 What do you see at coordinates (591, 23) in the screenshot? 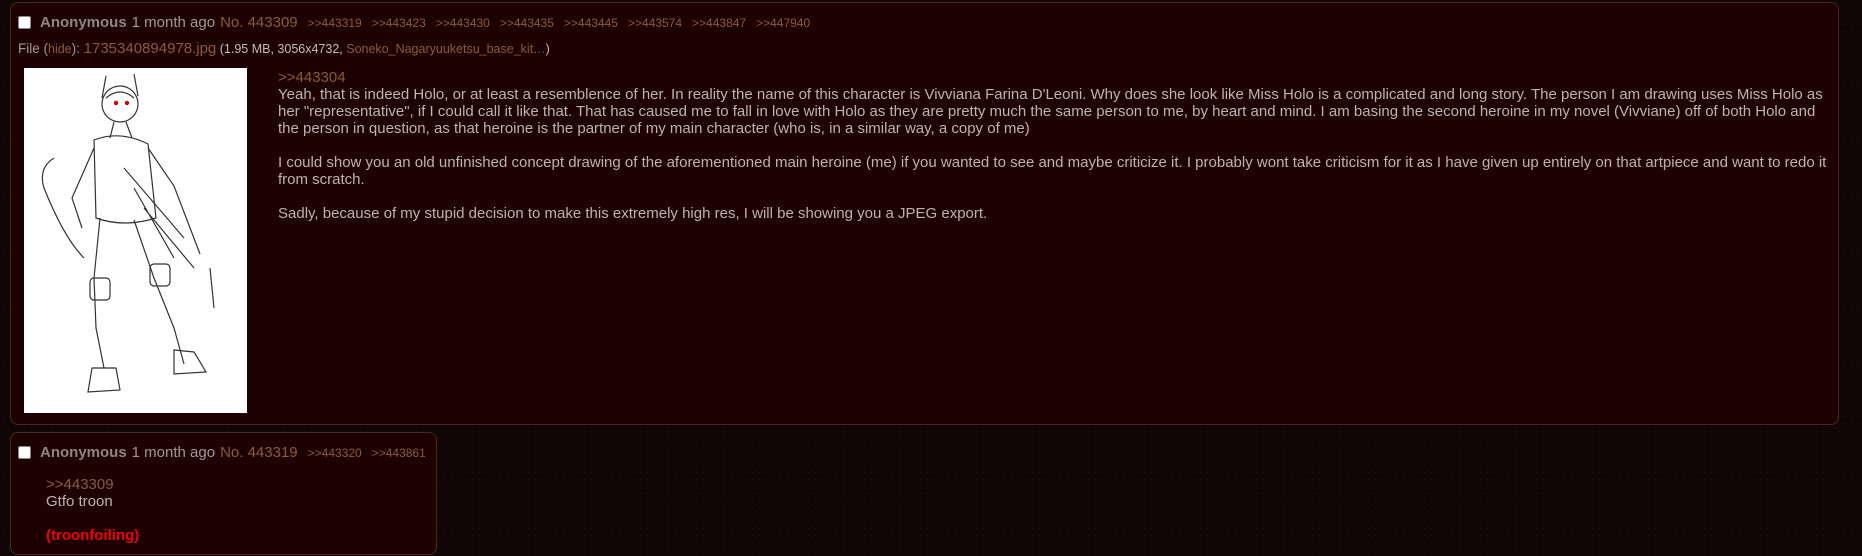
I see `backlink: >>443445` at bounding box center [591, 23].